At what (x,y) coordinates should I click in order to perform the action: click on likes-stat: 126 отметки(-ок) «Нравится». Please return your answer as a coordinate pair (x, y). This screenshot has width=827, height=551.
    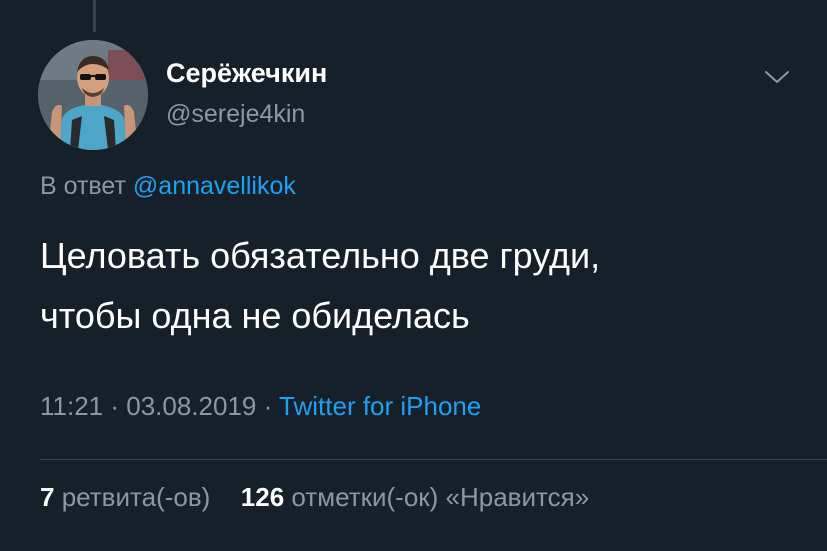
    Looking at the image, I should click on (415, 497).